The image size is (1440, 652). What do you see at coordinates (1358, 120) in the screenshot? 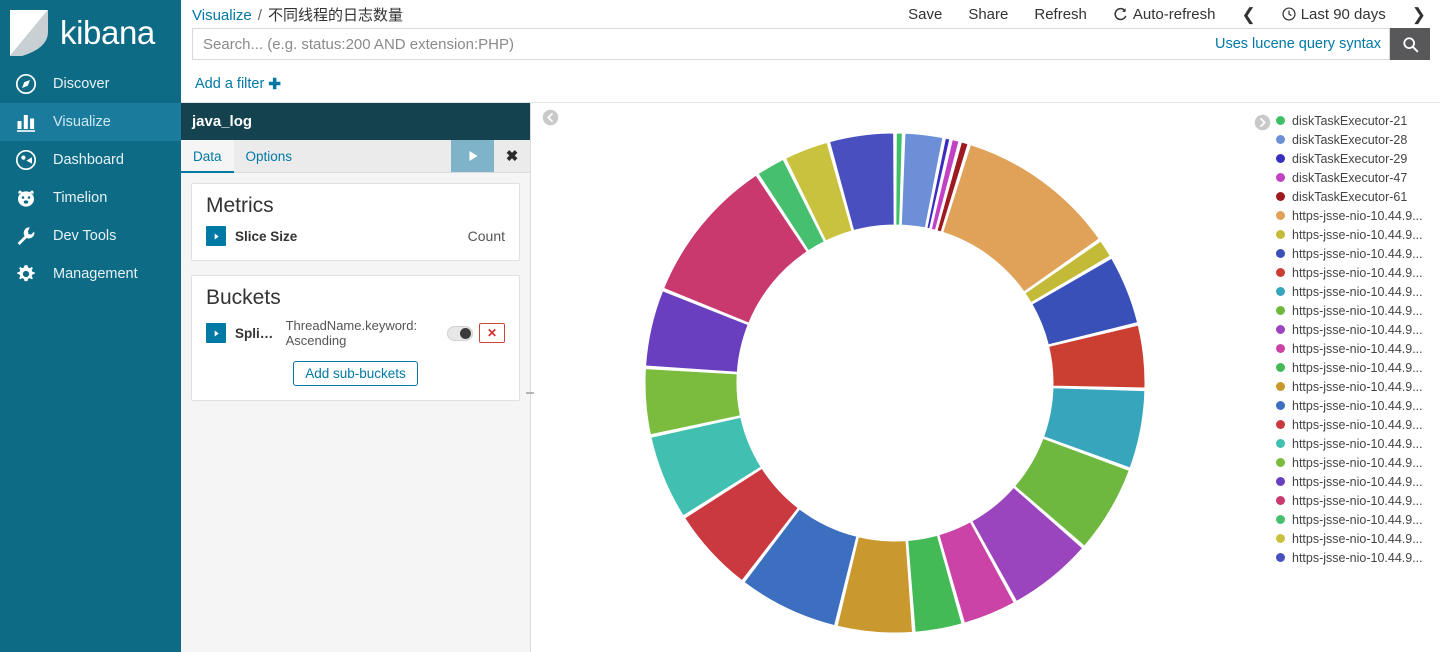
I see `legend-item: diskTaskExecutor-21` at bounding box center [1358, 120].